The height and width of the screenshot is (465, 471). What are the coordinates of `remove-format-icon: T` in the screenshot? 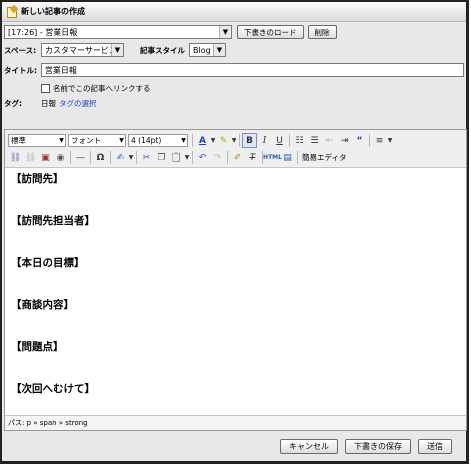 It's located at (252, 157).